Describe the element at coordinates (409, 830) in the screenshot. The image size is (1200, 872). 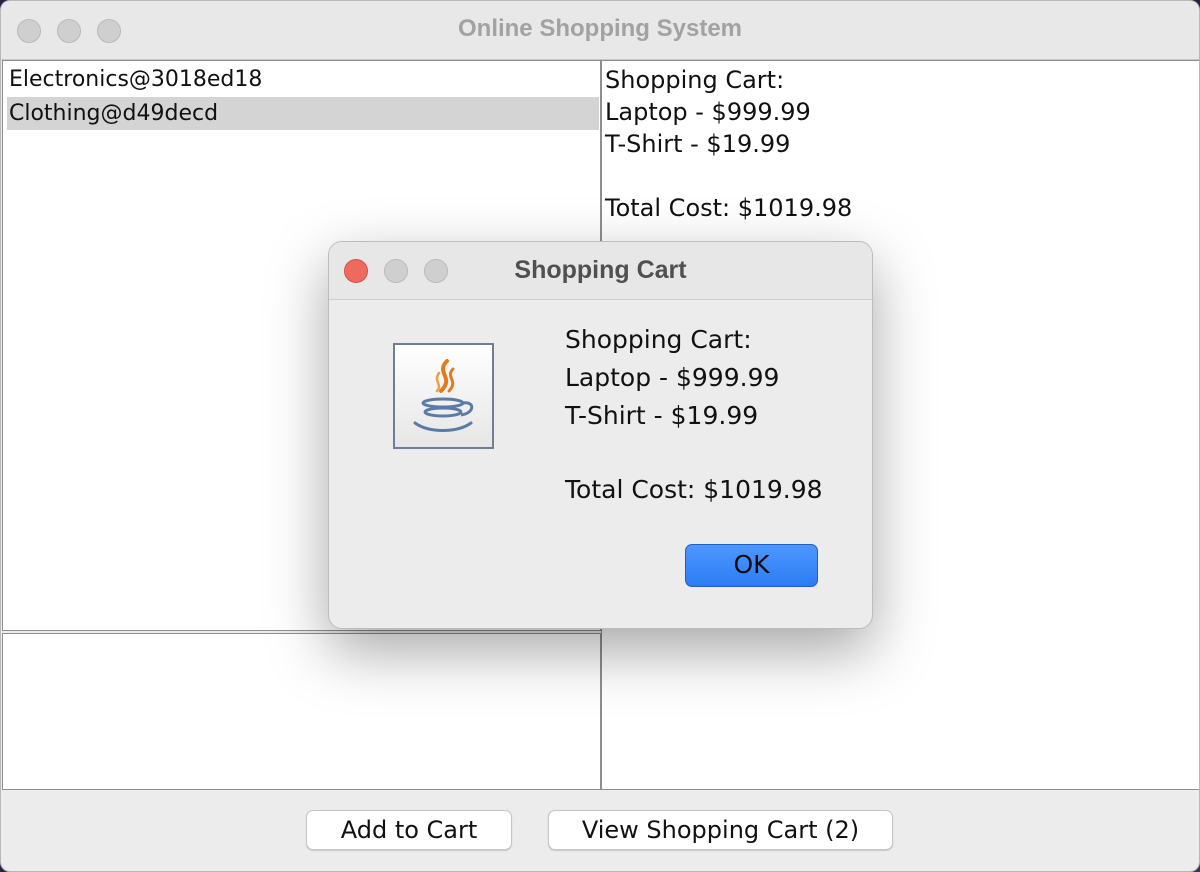
I see `add-to-cart-button: Add to Cart` at that location.